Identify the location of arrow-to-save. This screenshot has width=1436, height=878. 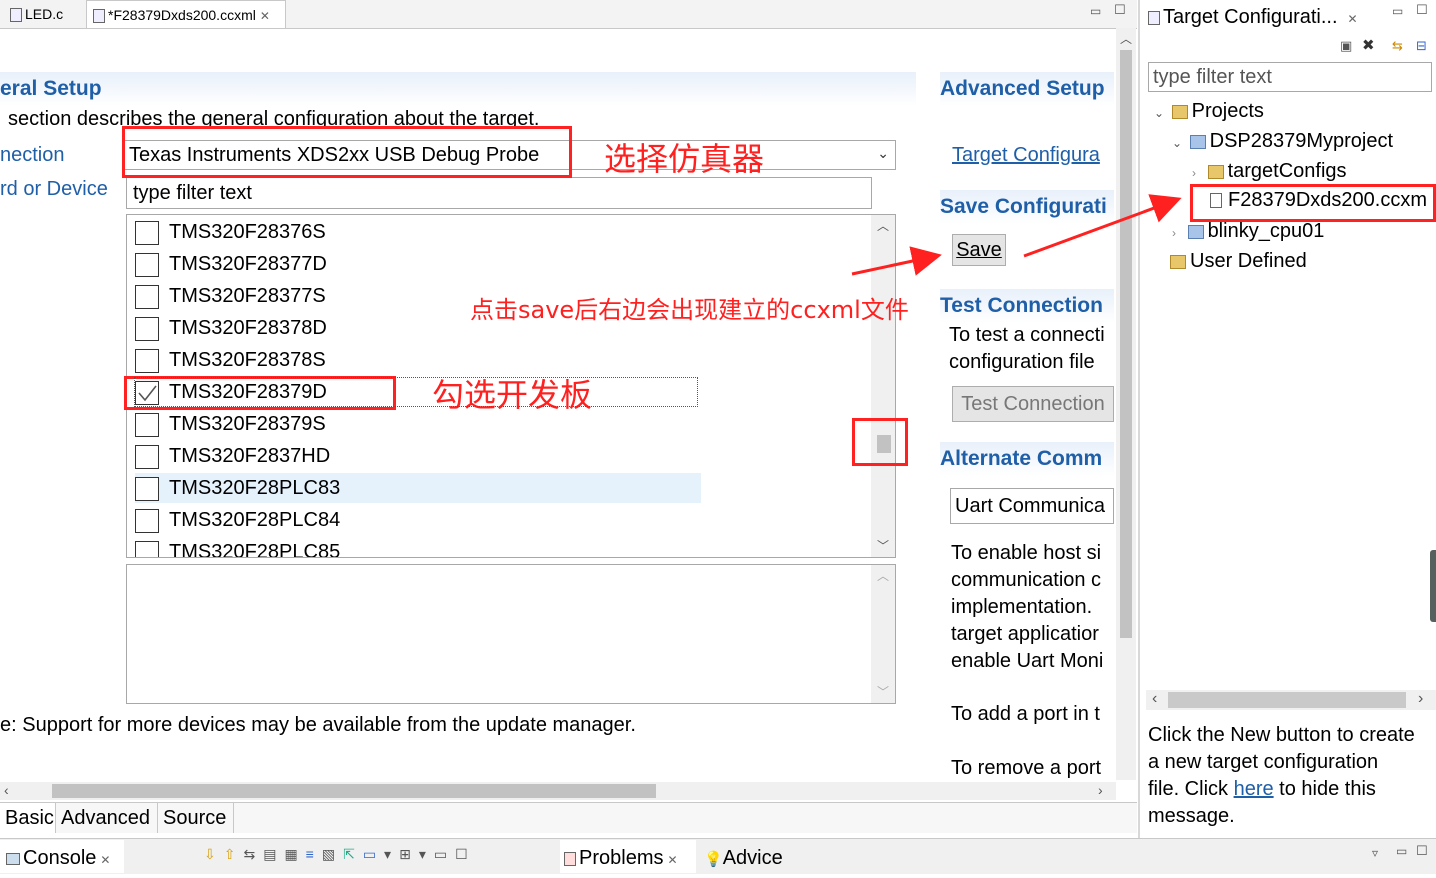
(896, 261).